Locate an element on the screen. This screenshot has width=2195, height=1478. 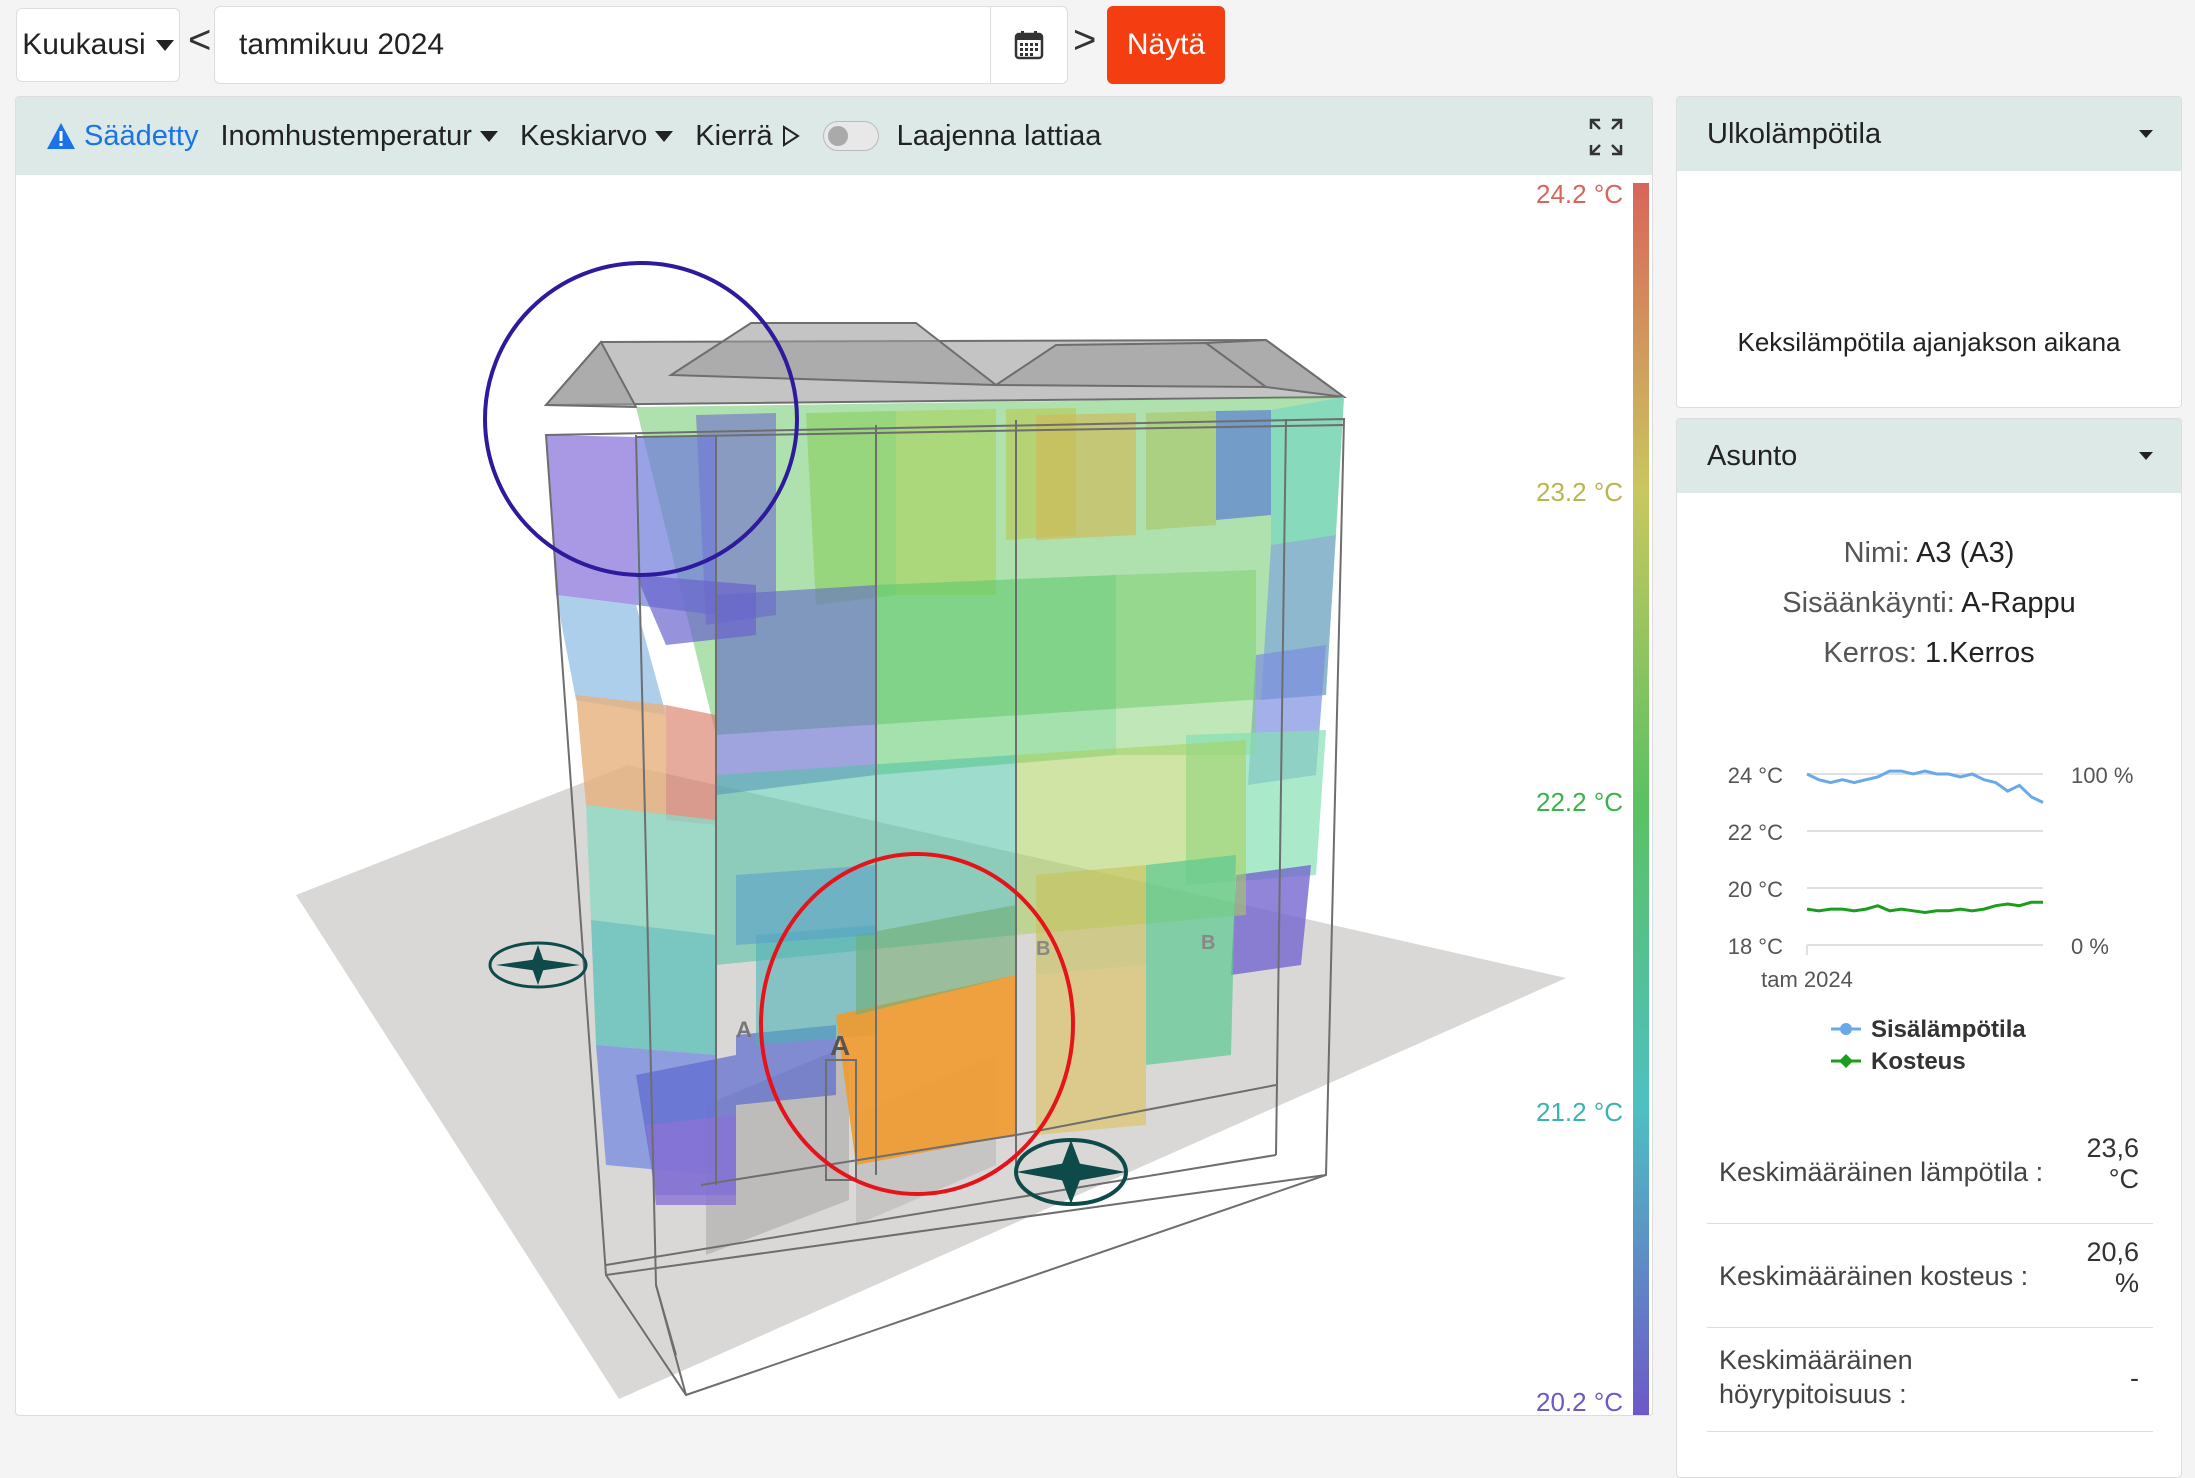
period-select: Kuukausi is located at coordinates (98, 45).